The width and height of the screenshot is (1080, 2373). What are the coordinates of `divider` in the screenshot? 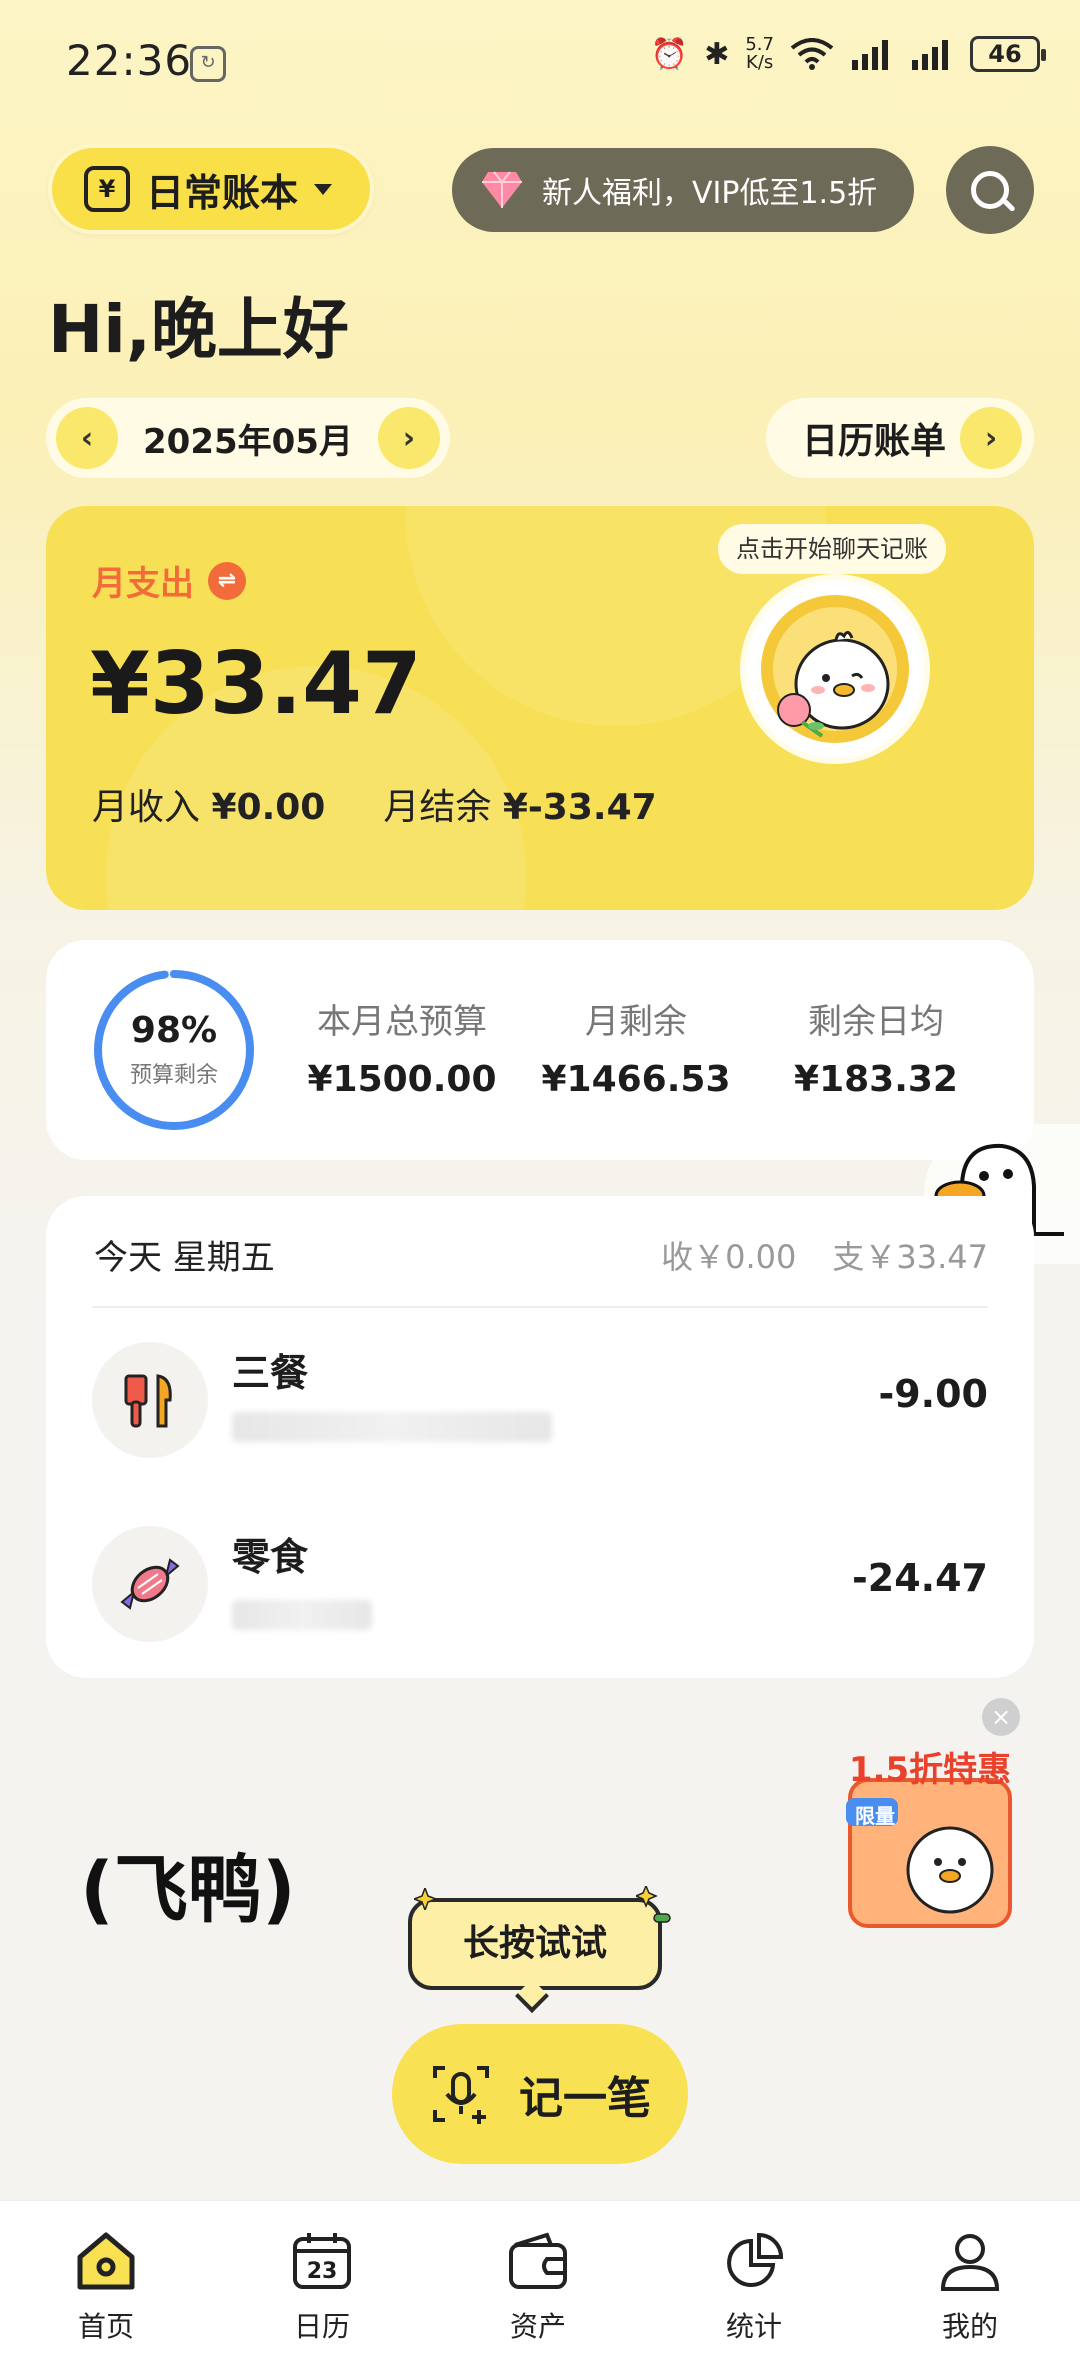 It's located at (540, 1307).